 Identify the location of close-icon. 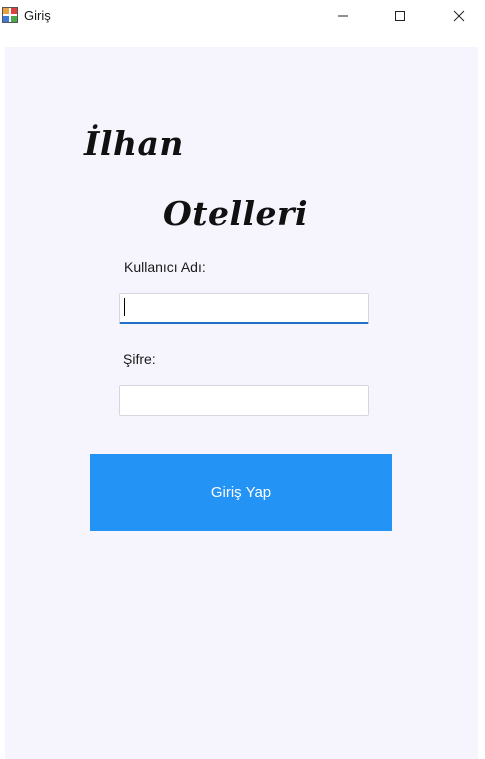
(459, 16).